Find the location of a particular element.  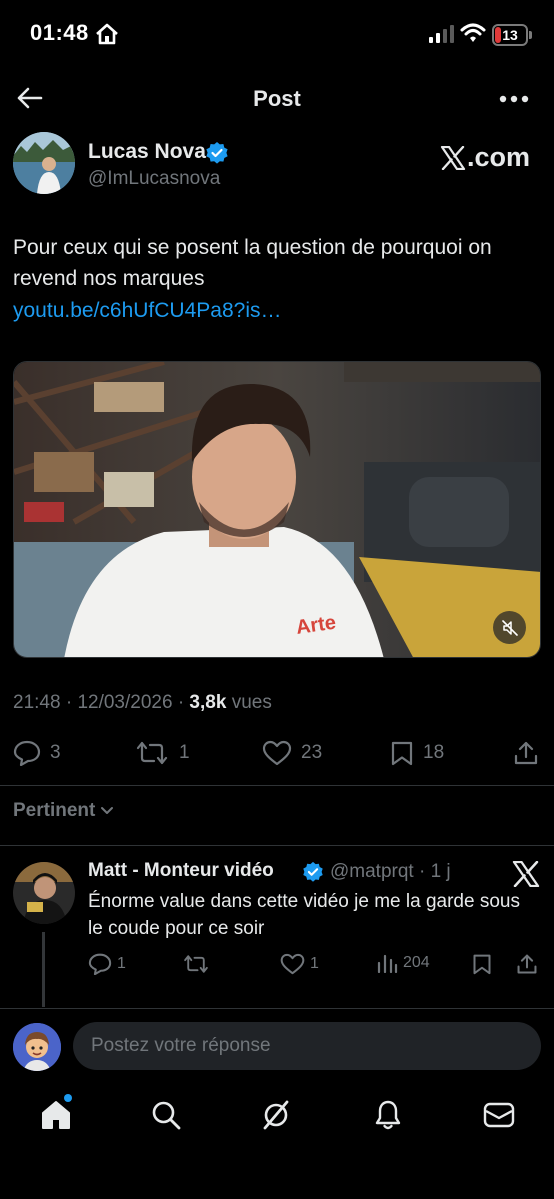

reply-author-handle: @matprqt · 1 j is located at coordinates (390, 872).